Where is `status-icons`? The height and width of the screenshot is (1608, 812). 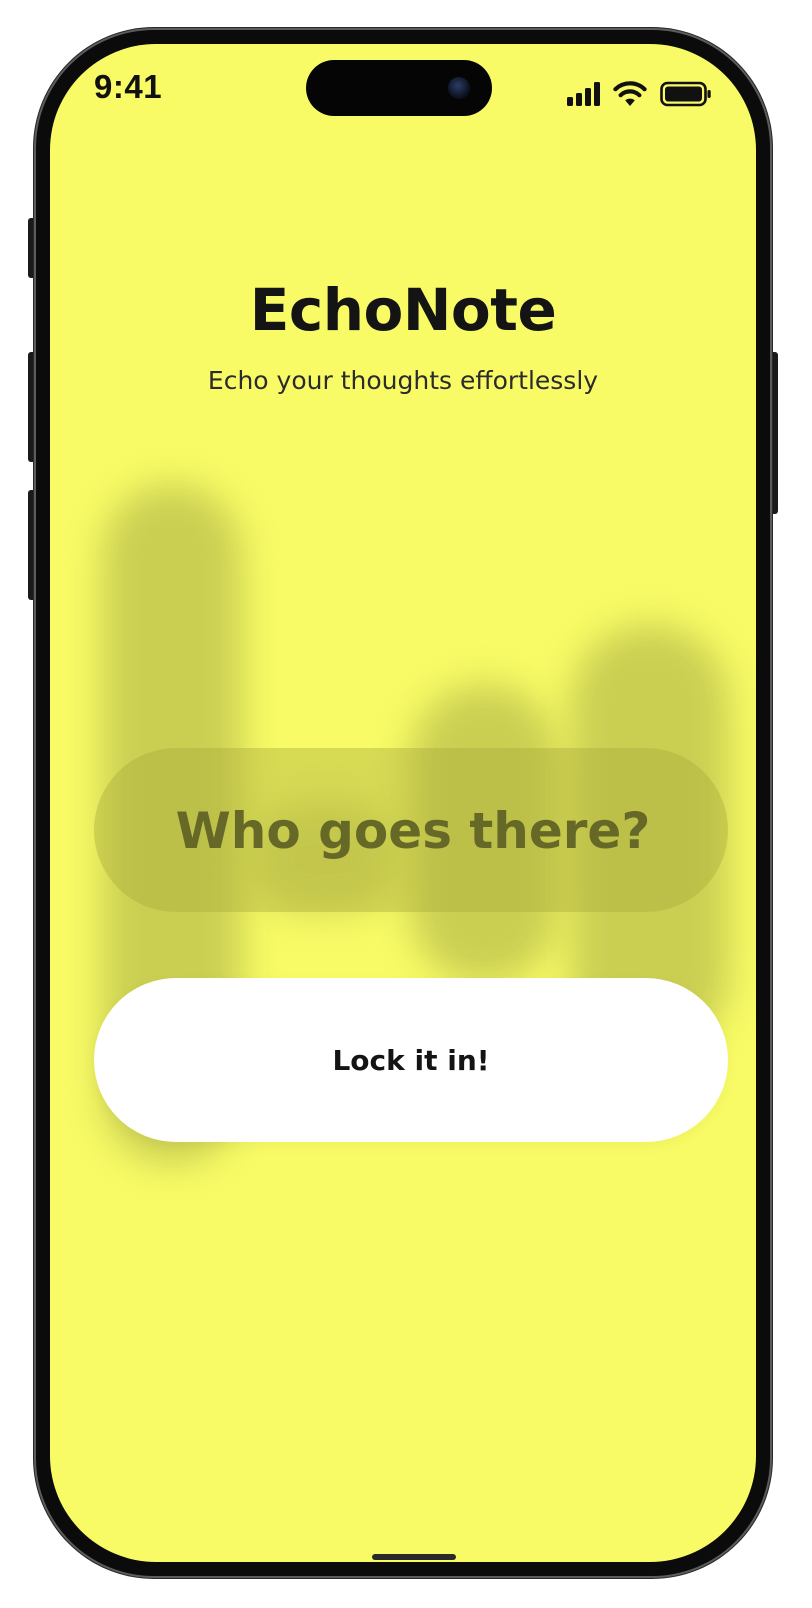
status-icons is located at coordinates (639, 94).